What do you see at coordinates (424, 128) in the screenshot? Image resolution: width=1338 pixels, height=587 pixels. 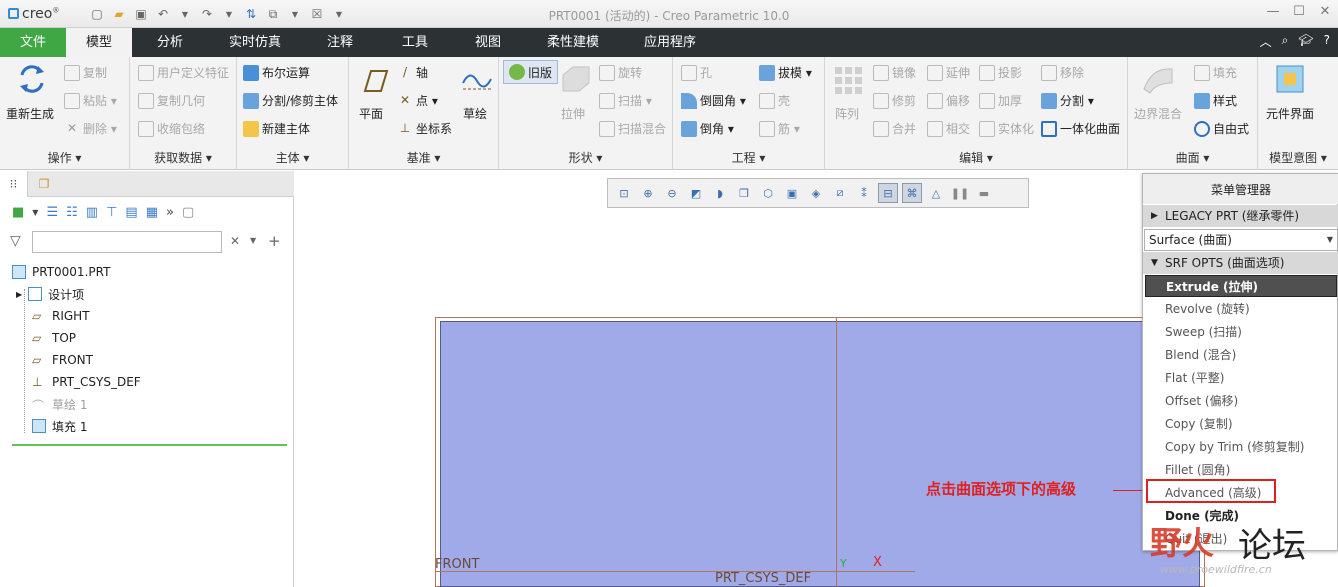 I see `csys-button: ⊥ 坐标系` at bounding box center [424, 128].